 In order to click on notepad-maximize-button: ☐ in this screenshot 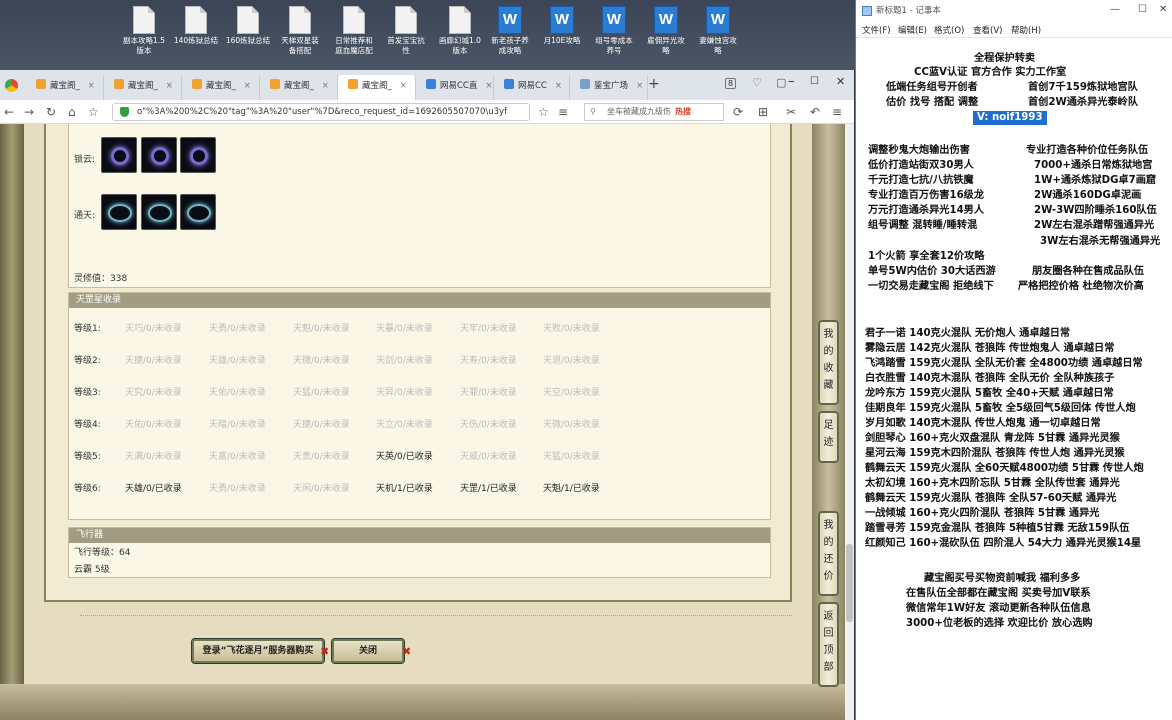, I will do `click(1142, 9)`.